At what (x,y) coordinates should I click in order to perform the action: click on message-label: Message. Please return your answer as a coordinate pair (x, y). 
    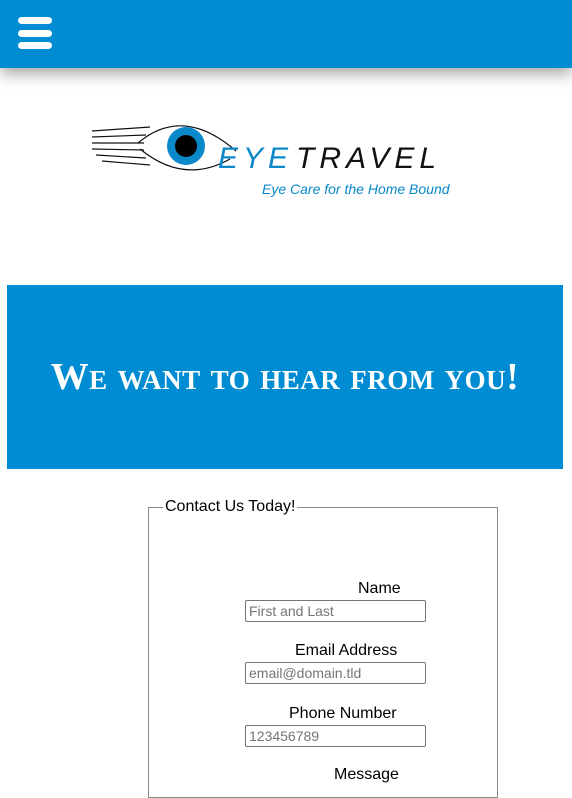
    Looking at the image, I should click on (366, 774).